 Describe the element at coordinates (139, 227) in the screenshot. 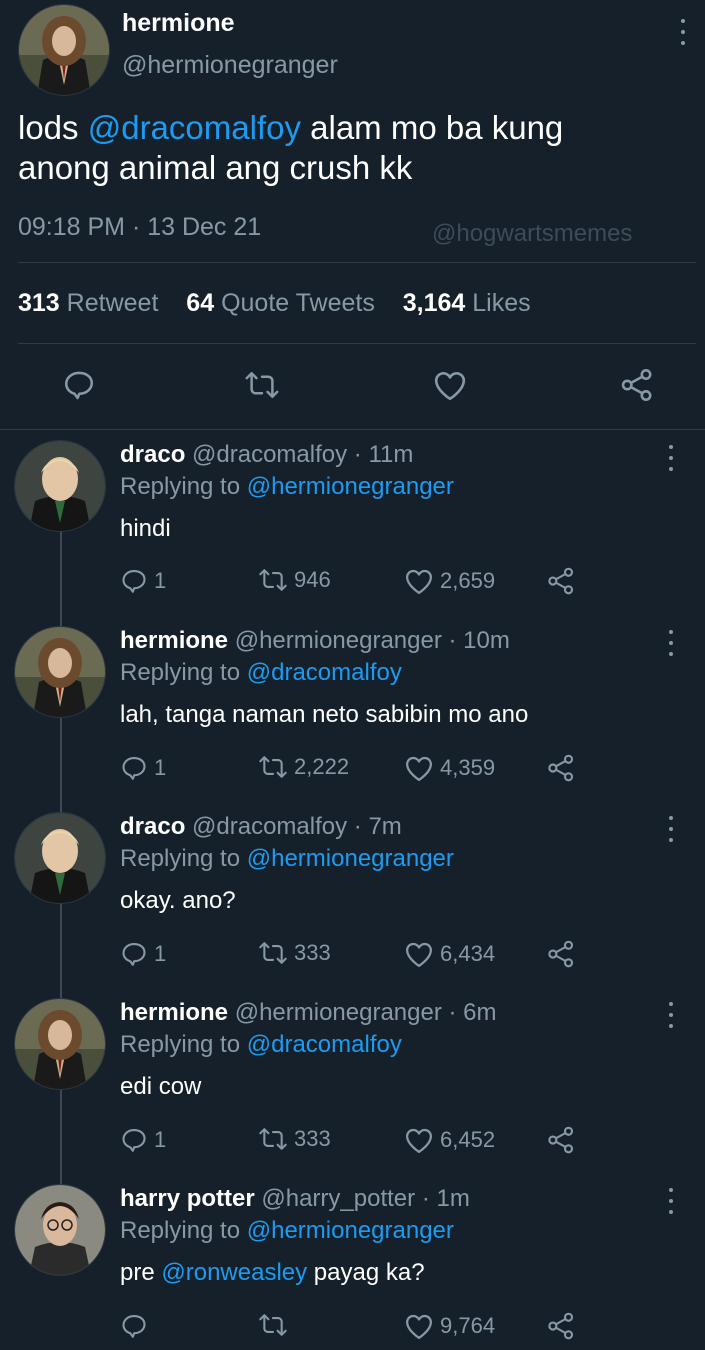

I see `main-timestamp: 09:18 PM · 13 Dec 21` at that location.